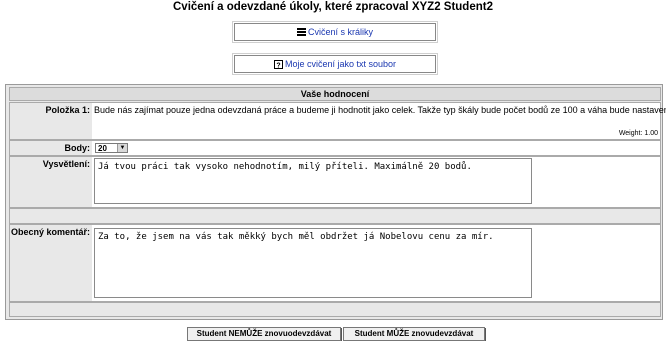 This screenshot has width=666, height=341. What do you see at coordinates (264, 334) in the screenshot?
I see `disallow-resubmit-button: Student NEMŮŽE znovuodevzdávat` at bounding box center [264, 334].